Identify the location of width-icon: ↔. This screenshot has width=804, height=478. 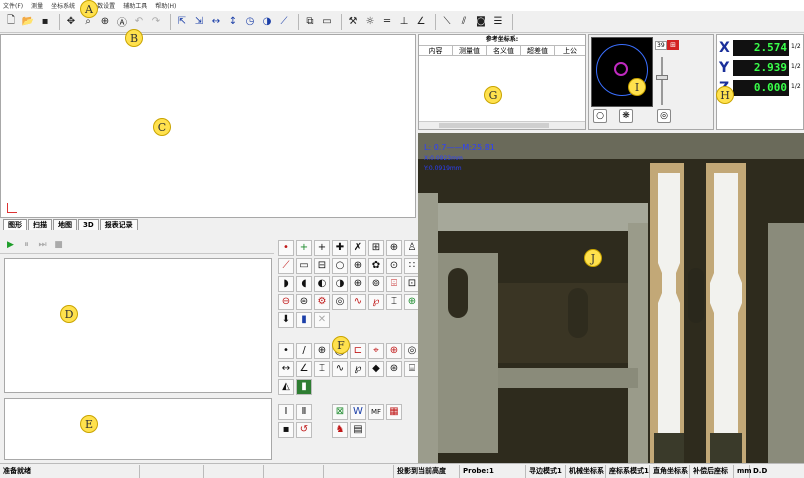
(216, 22).